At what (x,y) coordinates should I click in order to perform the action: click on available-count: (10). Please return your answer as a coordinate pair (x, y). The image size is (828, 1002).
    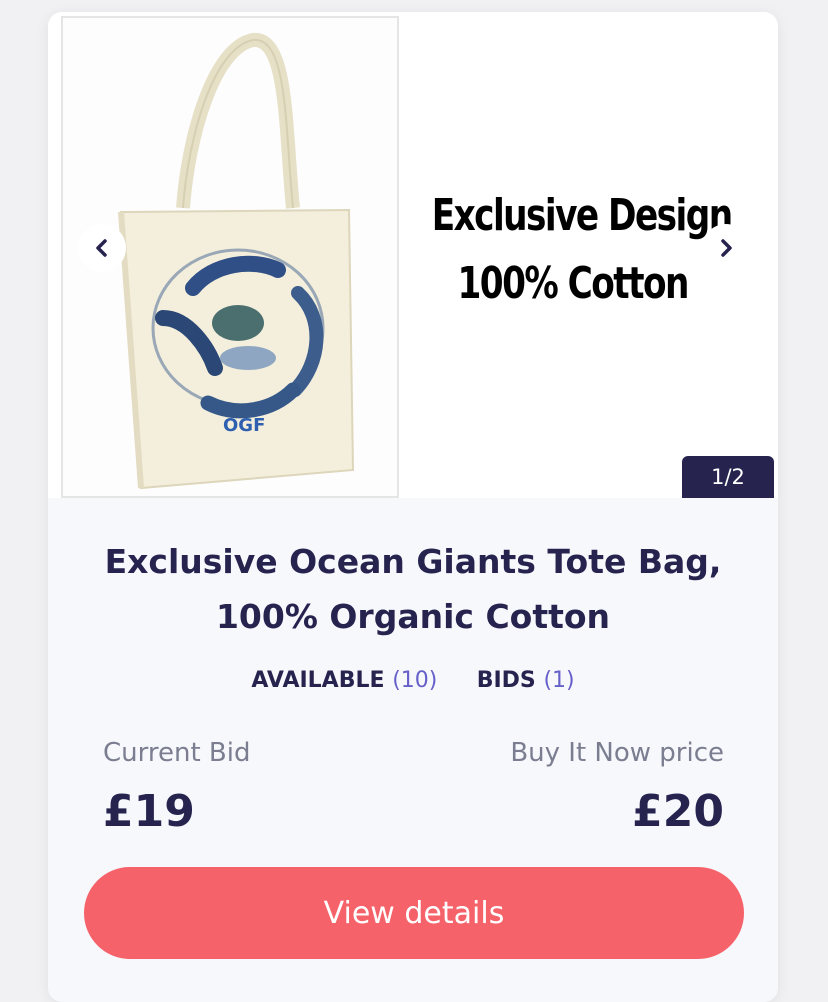
    Looking at the image, I should click on (415, 680).